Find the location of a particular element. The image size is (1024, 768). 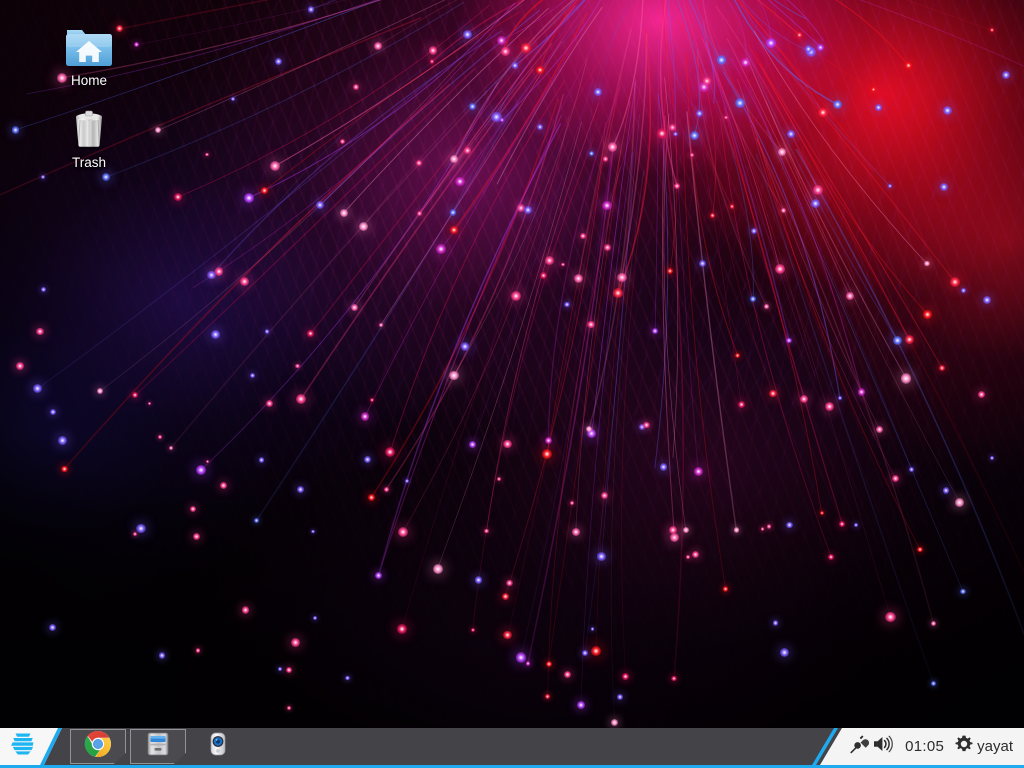

desktop-icon-home: Home is located at coordinates (89, 53).